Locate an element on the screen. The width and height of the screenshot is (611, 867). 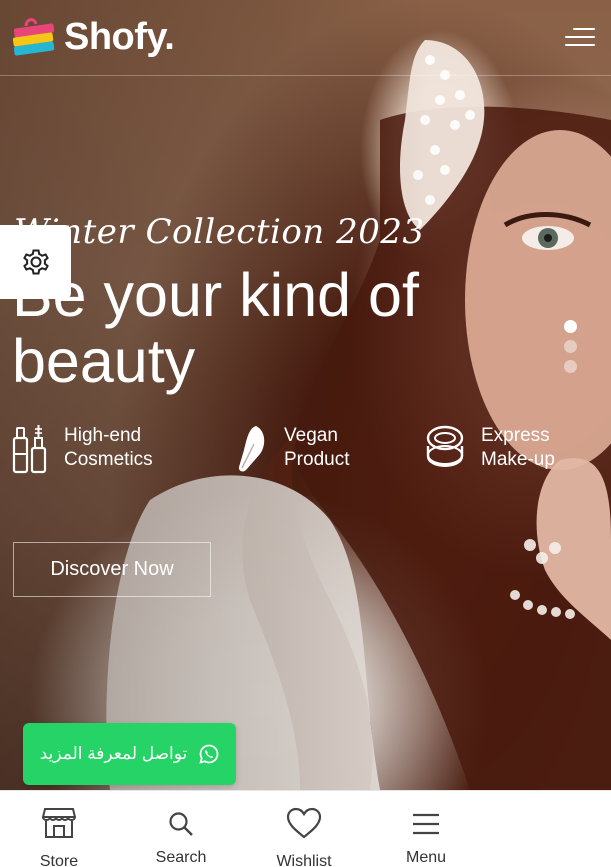
nav-label: Menu is located at coordinates (426, 857).